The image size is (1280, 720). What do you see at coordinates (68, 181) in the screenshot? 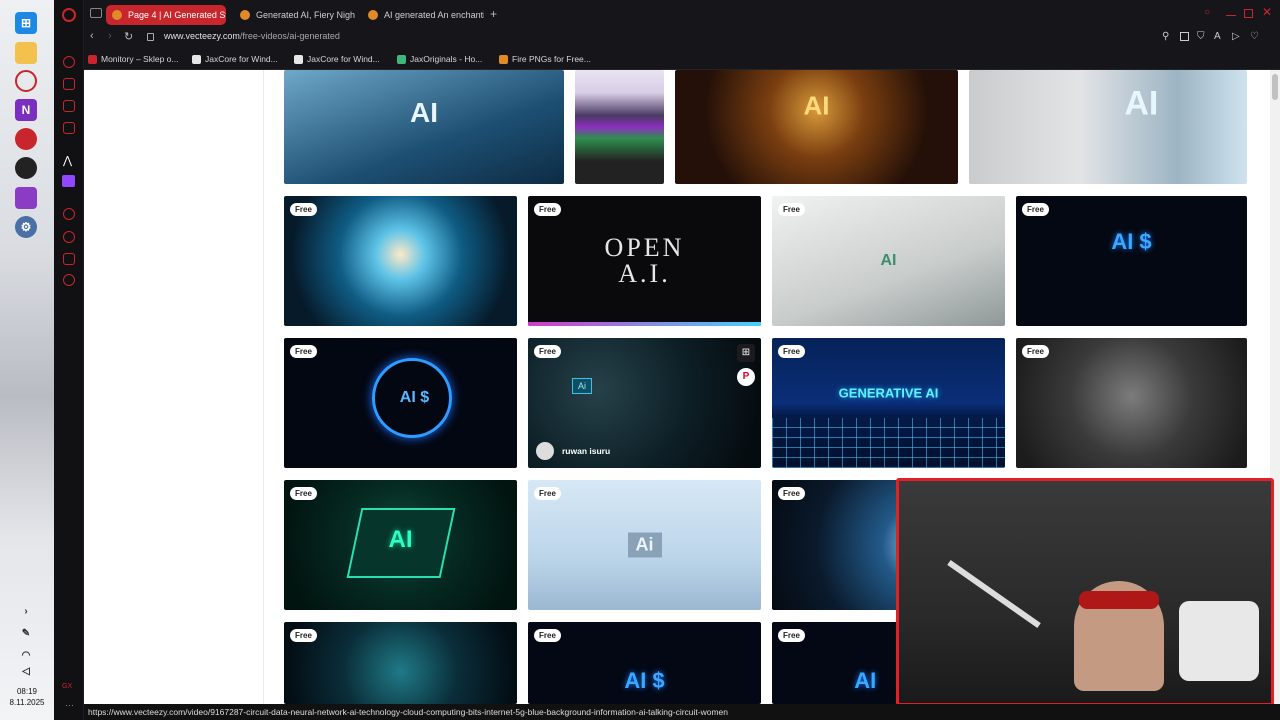
I see `twitch-icon` at bounding box center [68, 181].